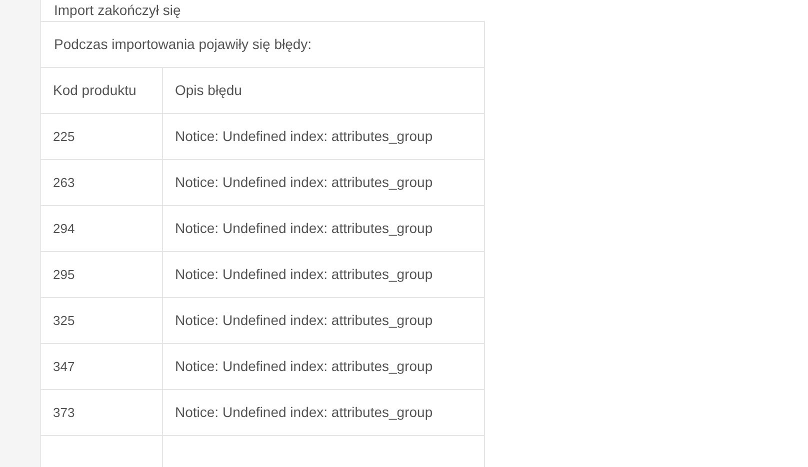  What do you see at coordinates (102, 320) in the screenshot?
I see `table-cell: 325` at bounding box center [102, 320].